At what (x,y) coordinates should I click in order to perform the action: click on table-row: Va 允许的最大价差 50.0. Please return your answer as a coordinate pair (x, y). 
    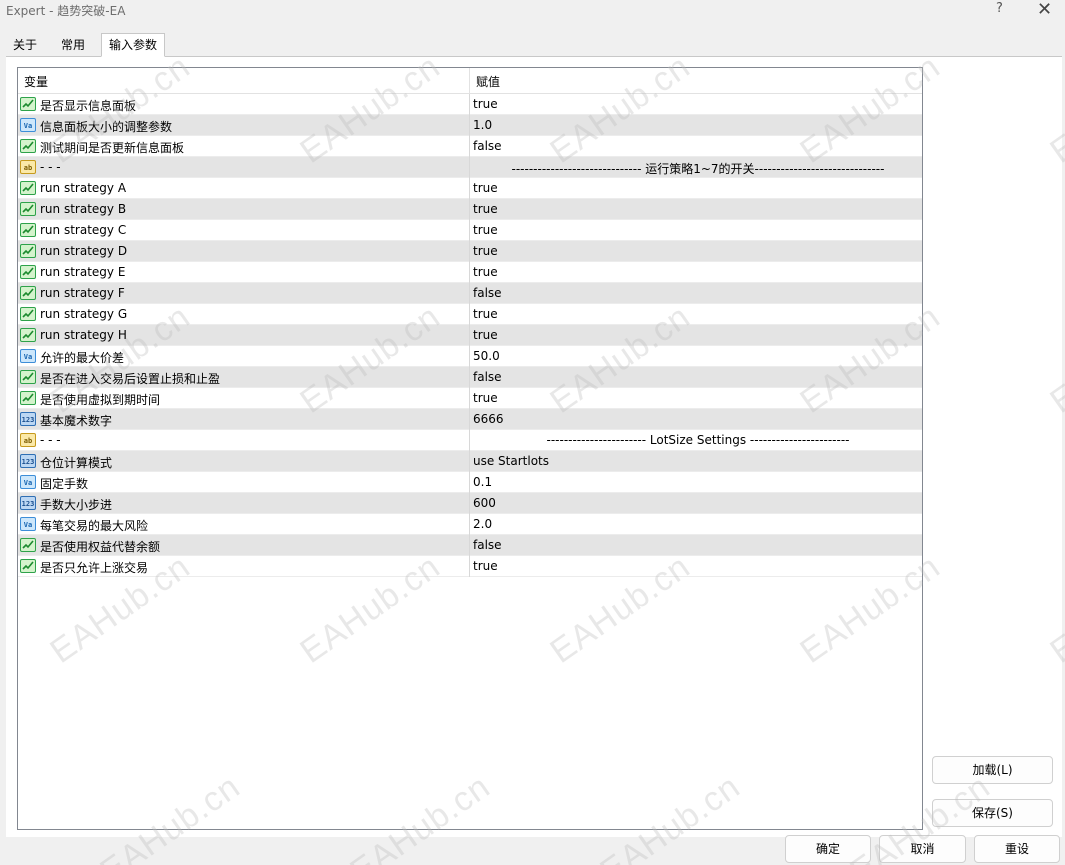
    Looking at the image, I should click on (470, 356).